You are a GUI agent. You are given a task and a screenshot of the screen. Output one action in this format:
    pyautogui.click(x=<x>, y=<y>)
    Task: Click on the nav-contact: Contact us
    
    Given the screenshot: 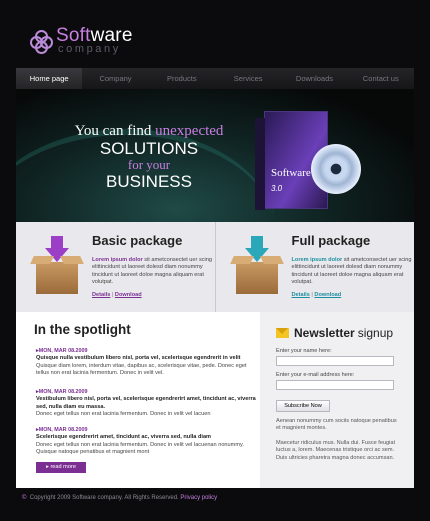 What is the action you would take?
    pyautogui.click(x=381, y=78)
    